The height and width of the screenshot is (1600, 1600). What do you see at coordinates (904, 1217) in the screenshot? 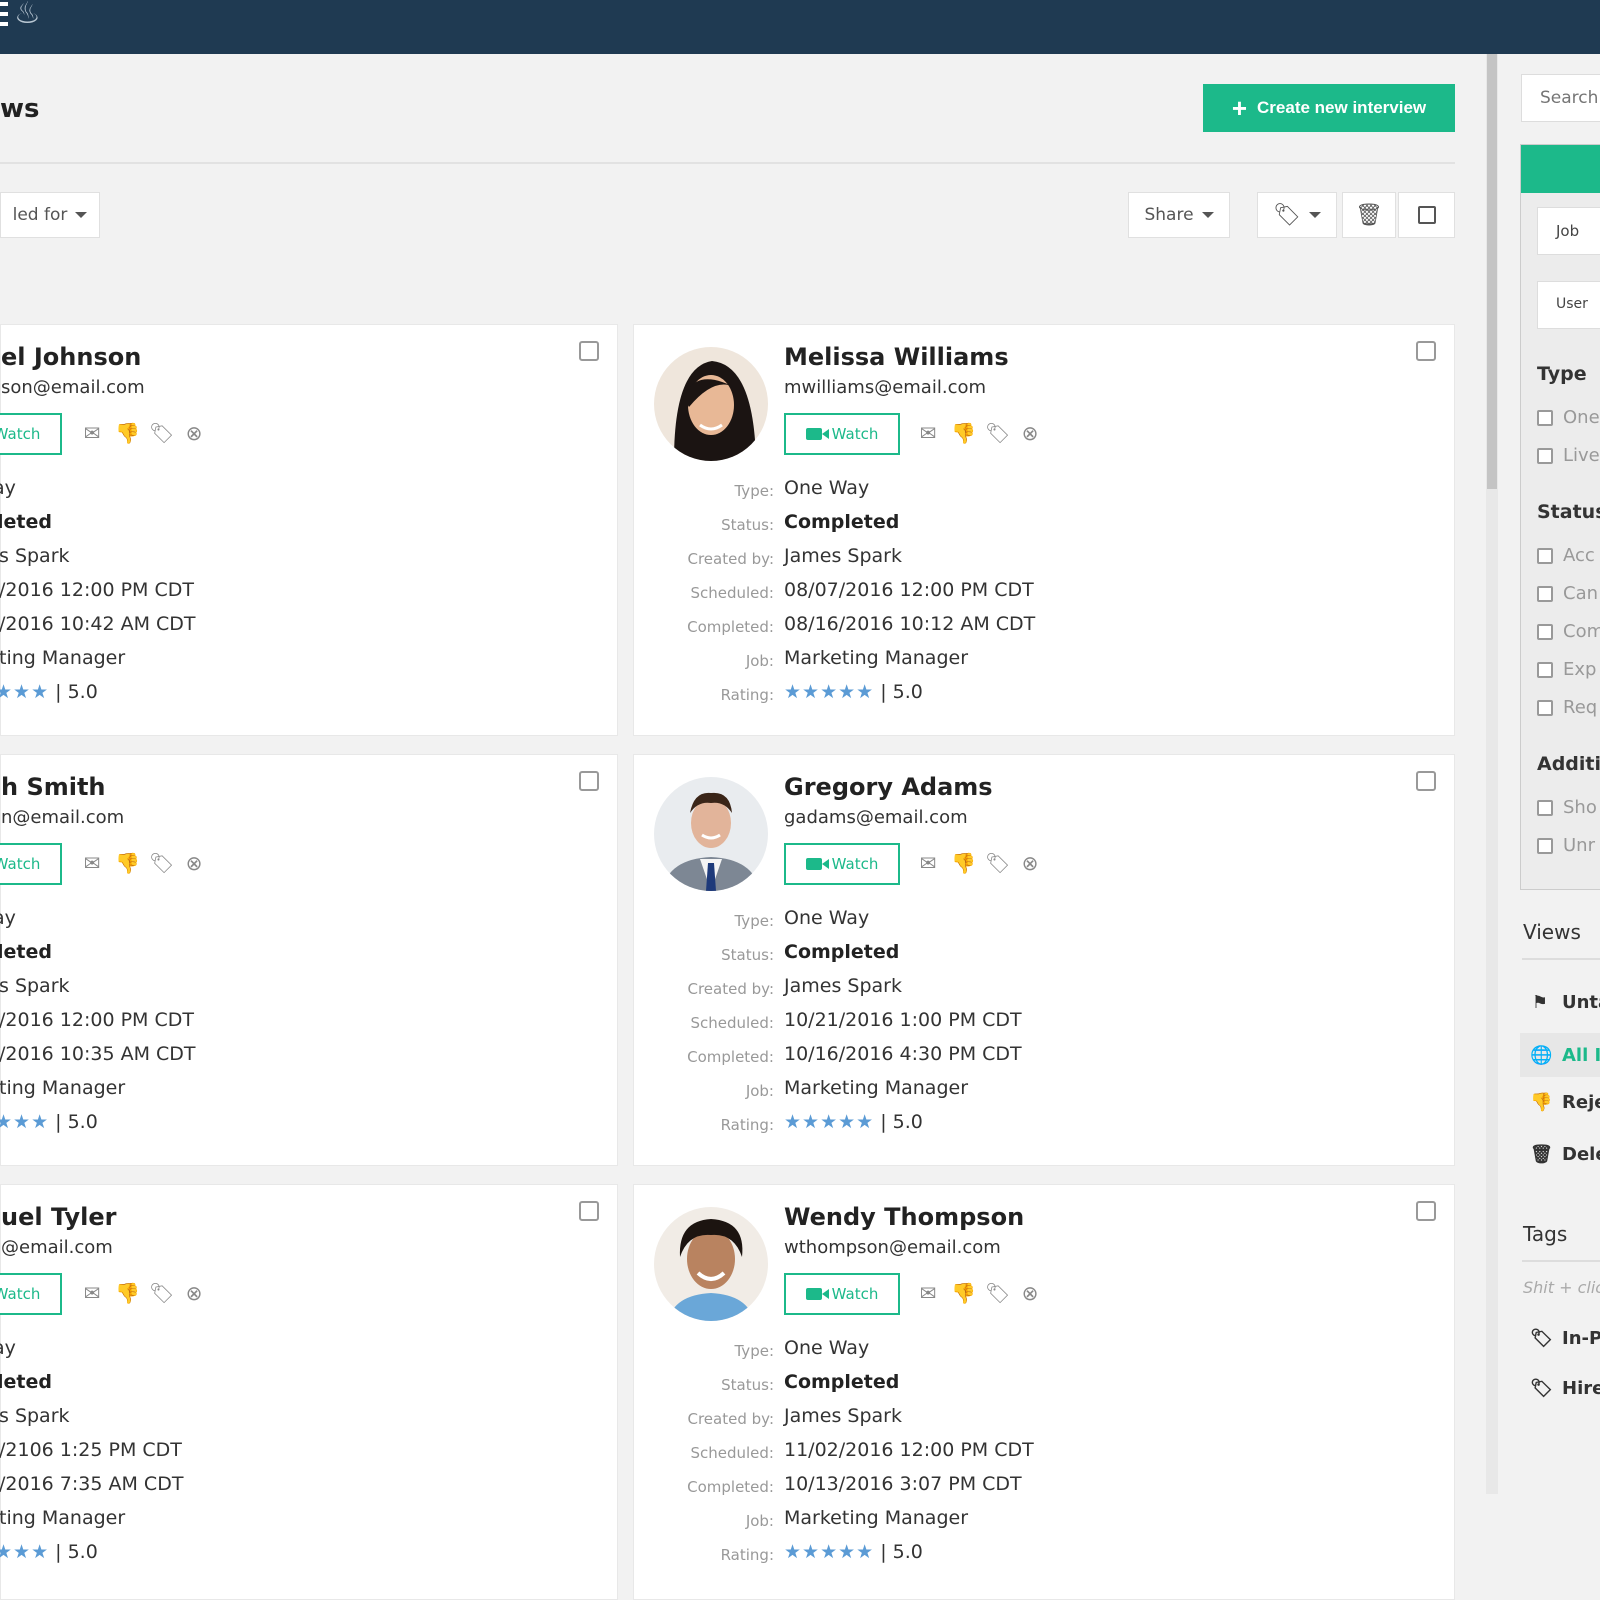
I see `candidate-name: Wendy Thompson` at bounding box center [904, 1217].